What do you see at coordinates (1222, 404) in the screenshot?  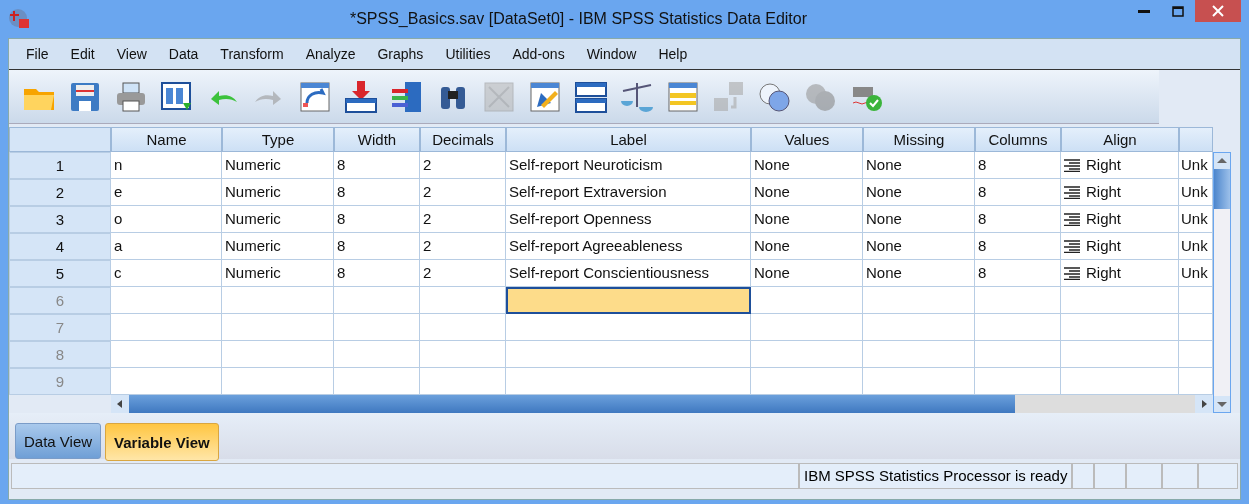 I see `scroll-down-icon` at bounding box center [1222, 404].